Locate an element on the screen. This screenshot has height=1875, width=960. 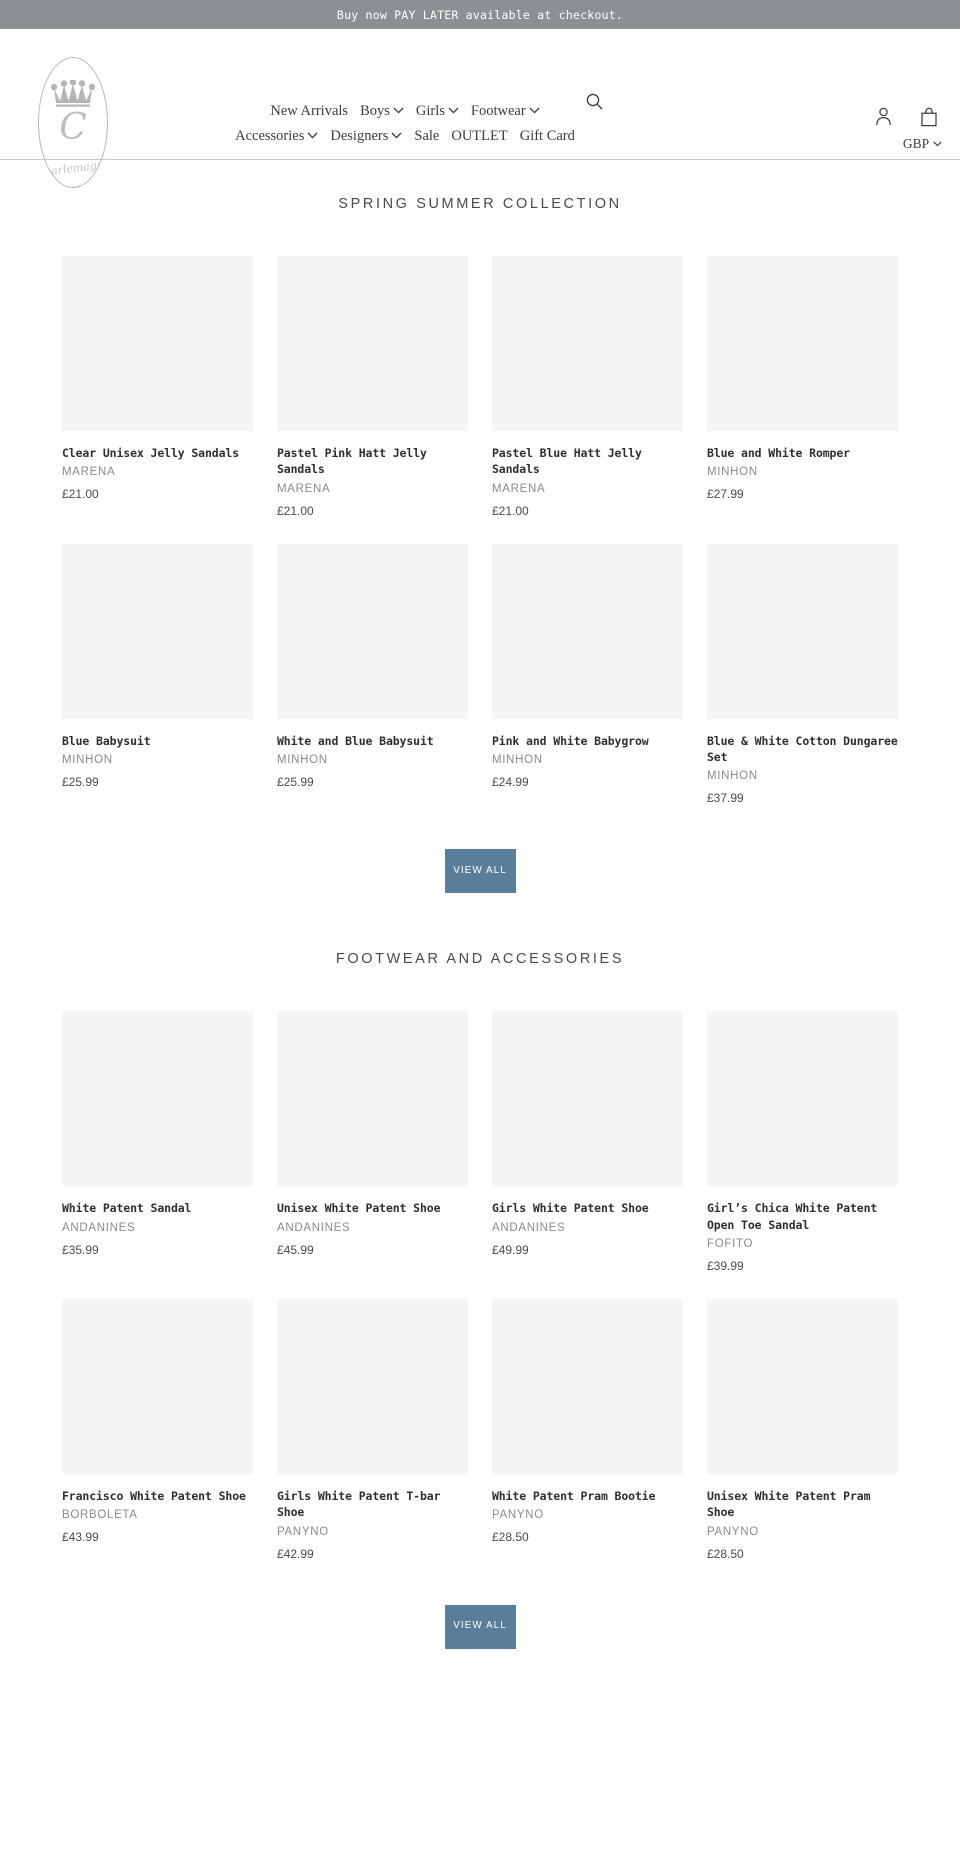
cart-button is located at coordinates (929, 117).